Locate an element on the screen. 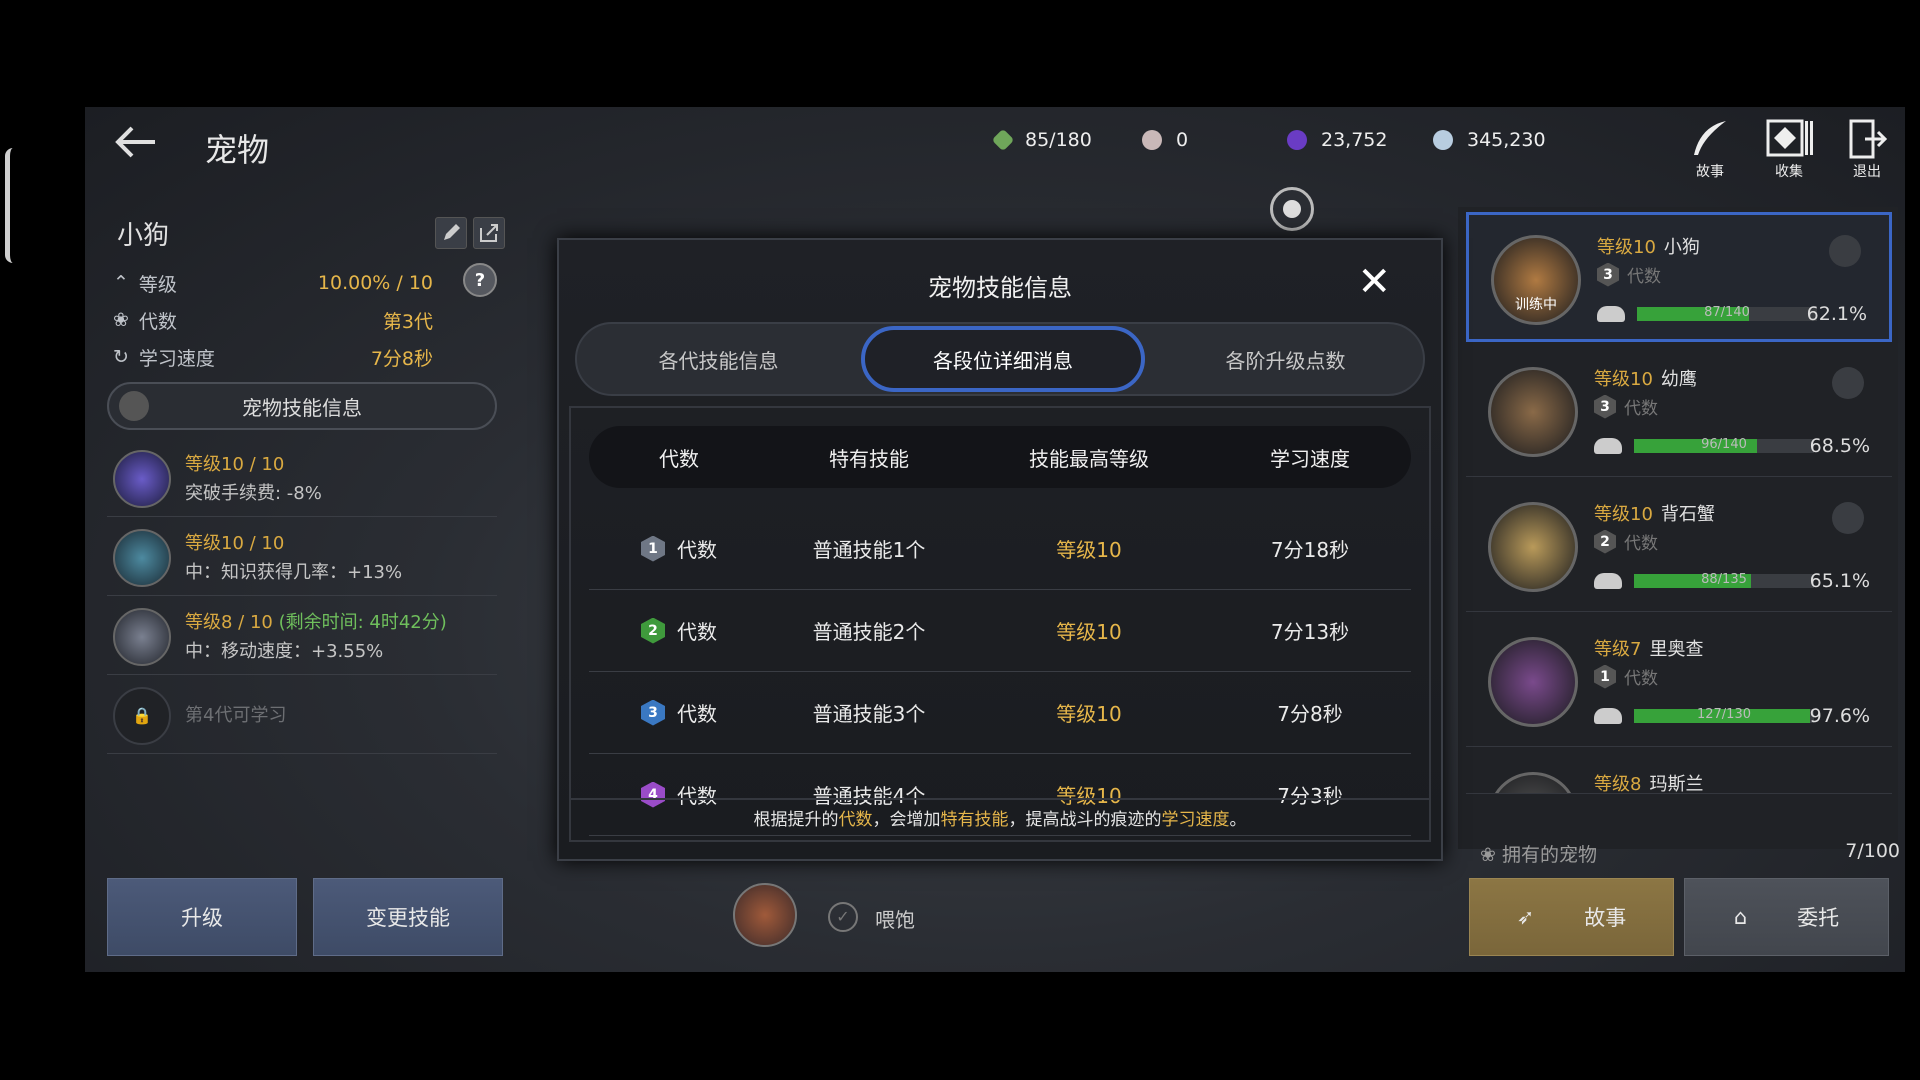 This screenshot has width=1920, height=1080. footnote-text-3: ，提高战斗的痕迹的 is located at coordinates (1085, 820).